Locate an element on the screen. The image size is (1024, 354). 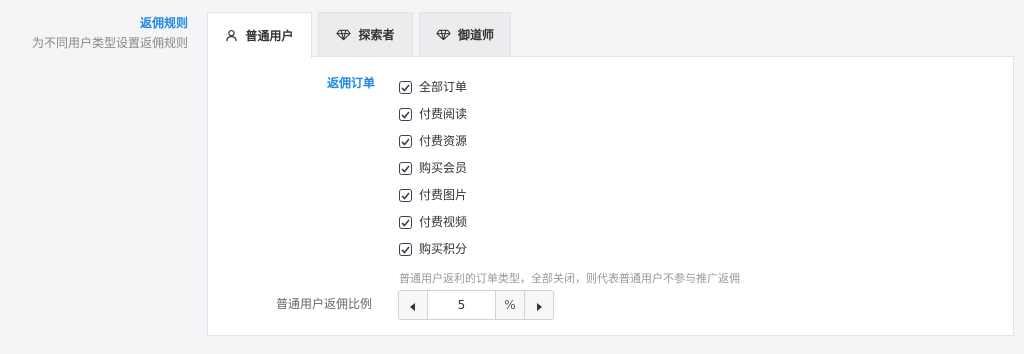
checkbox-buy-membership: 购买会员 is located at coordinates (433, 168).